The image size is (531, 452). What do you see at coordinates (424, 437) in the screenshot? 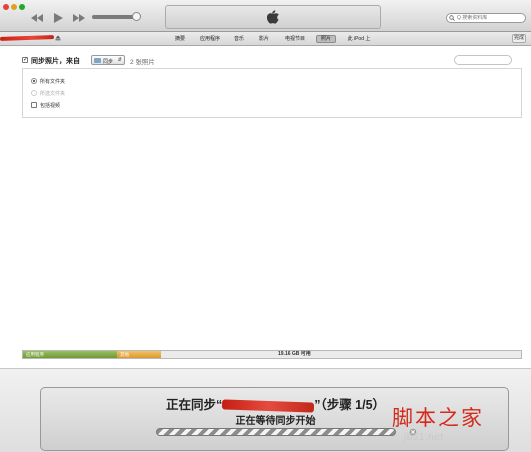
I see `watermark-url: jb51.net` at bounding box center [424, 437].